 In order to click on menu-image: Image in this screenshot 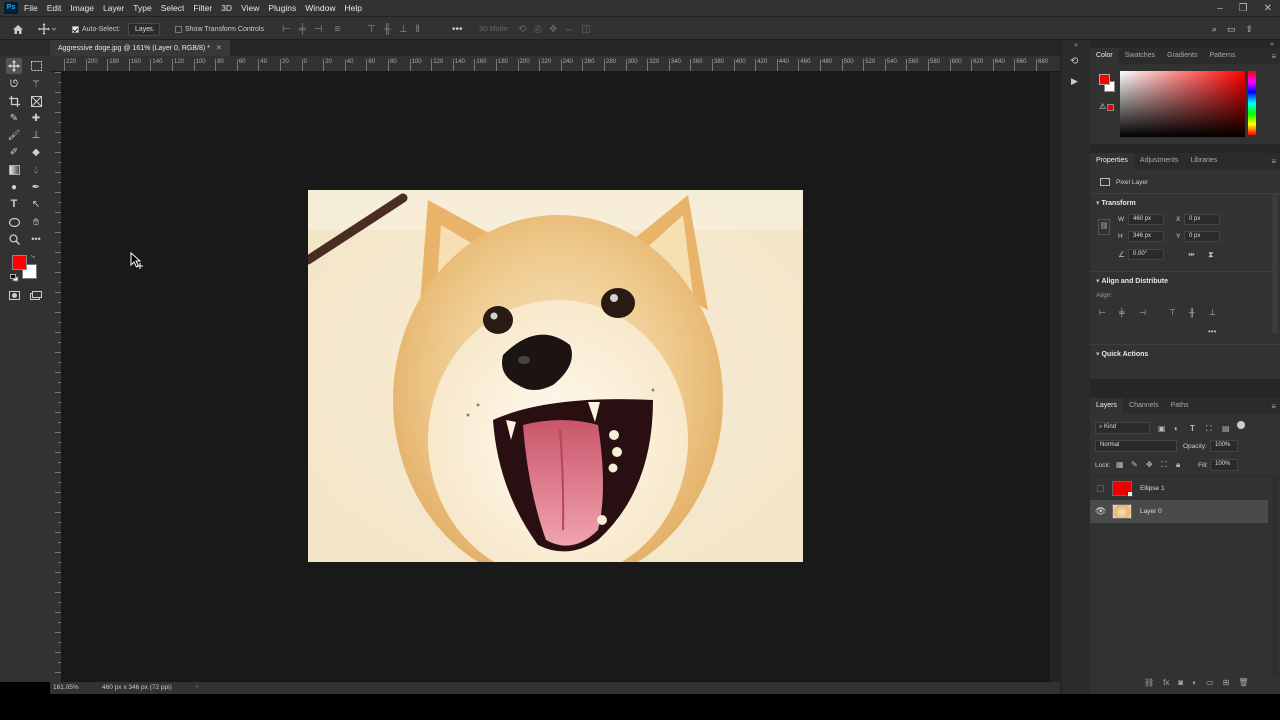, I will do `click(82, 8)`.